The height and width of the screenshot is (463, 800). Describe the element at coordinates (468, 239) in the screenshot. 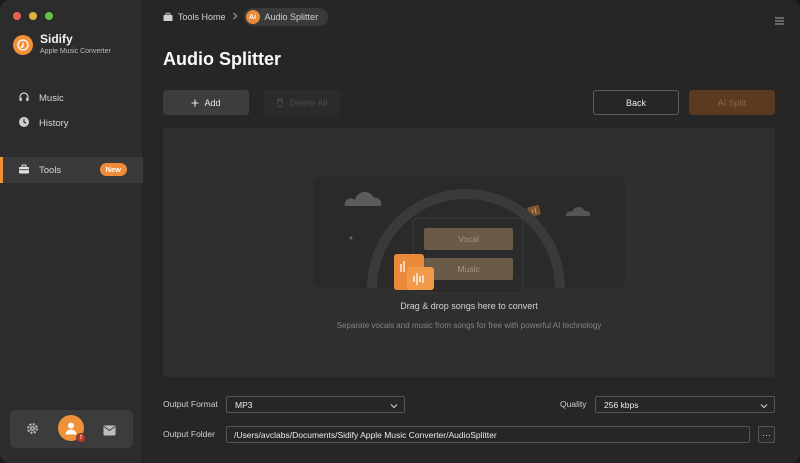

I see `vocal-label: Vocal` at that location.